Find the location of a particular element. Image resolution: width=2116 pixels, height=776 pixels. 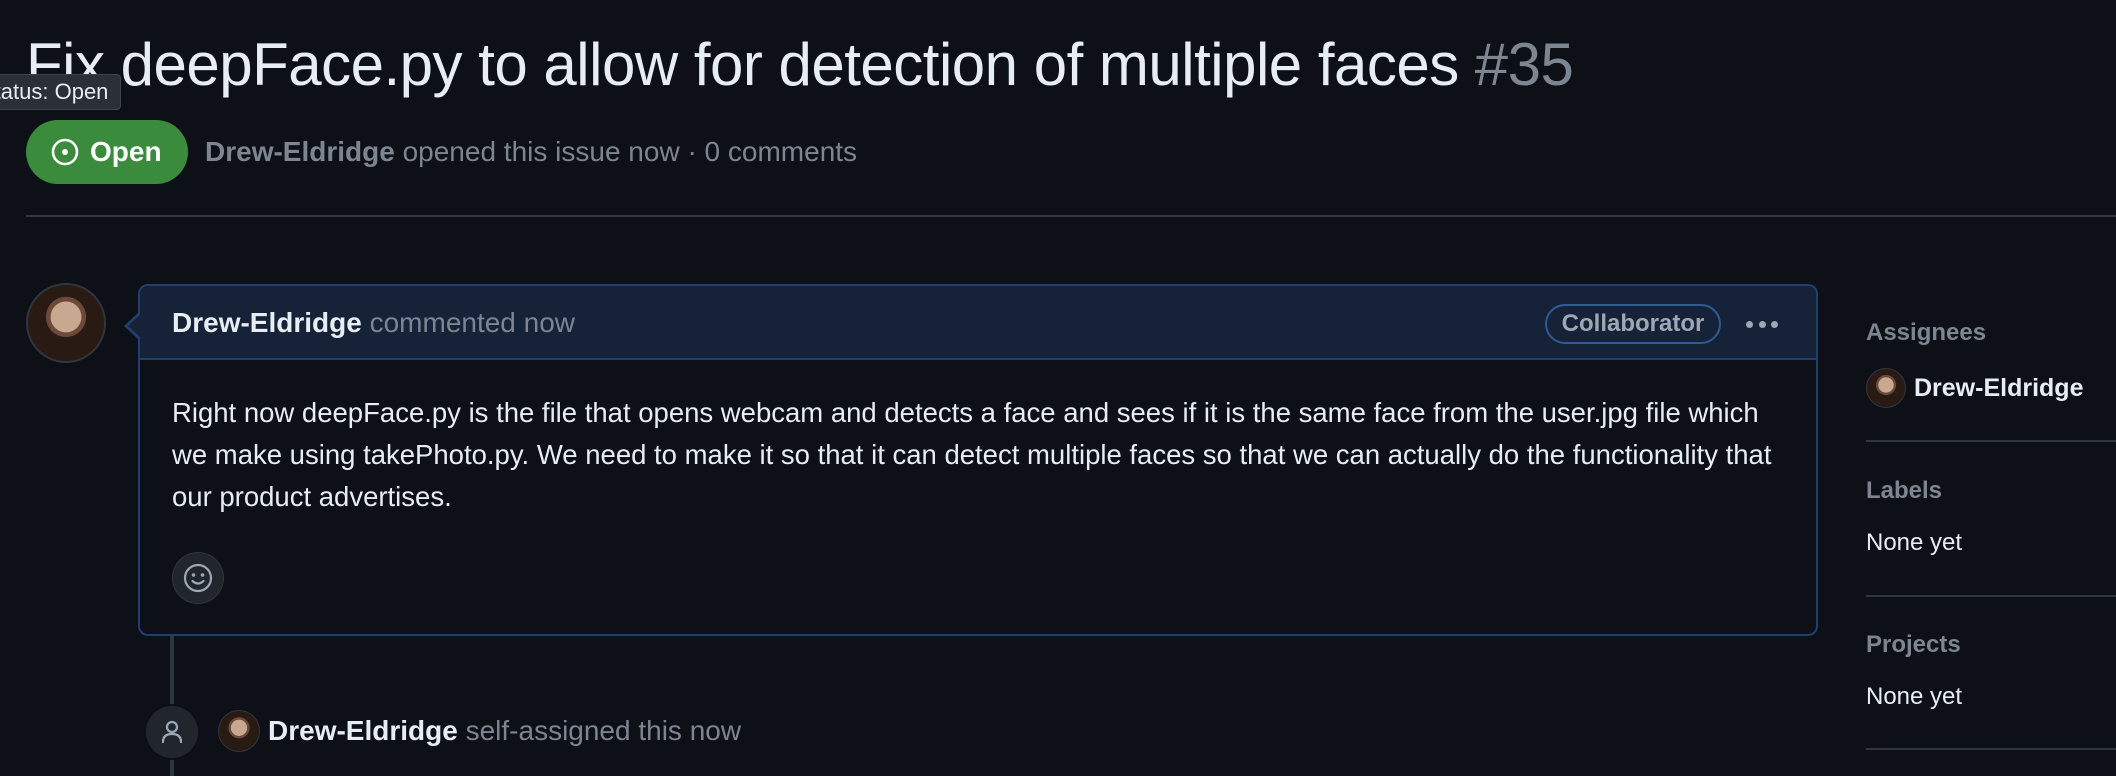

projects-heading: Projects is located at coordinates (1991, 645).